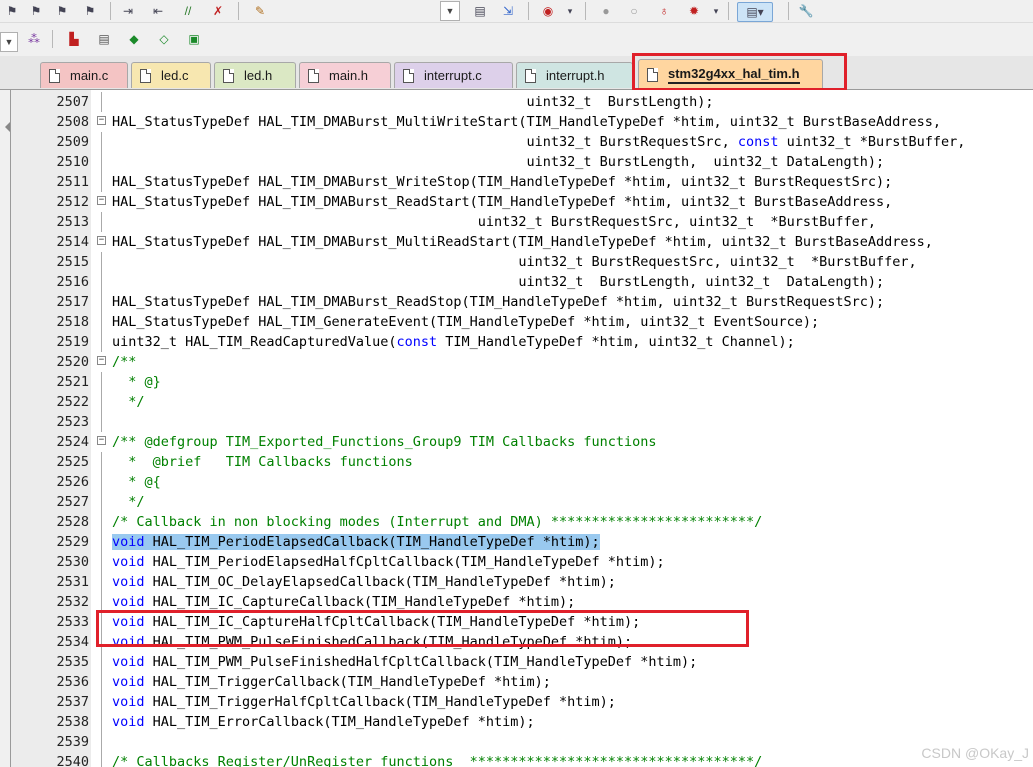  I want to click on unindent-icon: ⇤, so click(158, 11).